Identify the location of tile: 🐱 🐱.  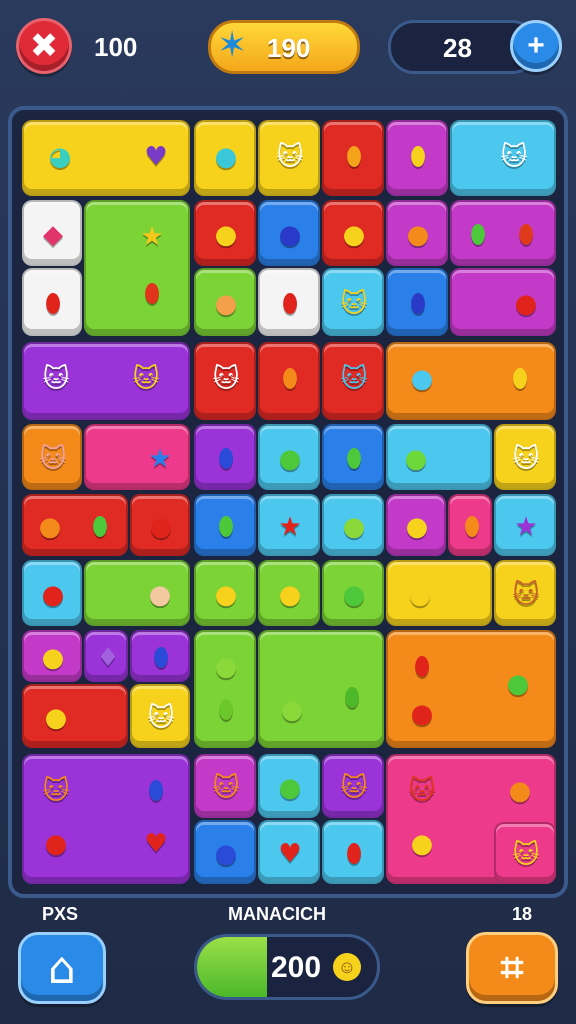
(106, 381).